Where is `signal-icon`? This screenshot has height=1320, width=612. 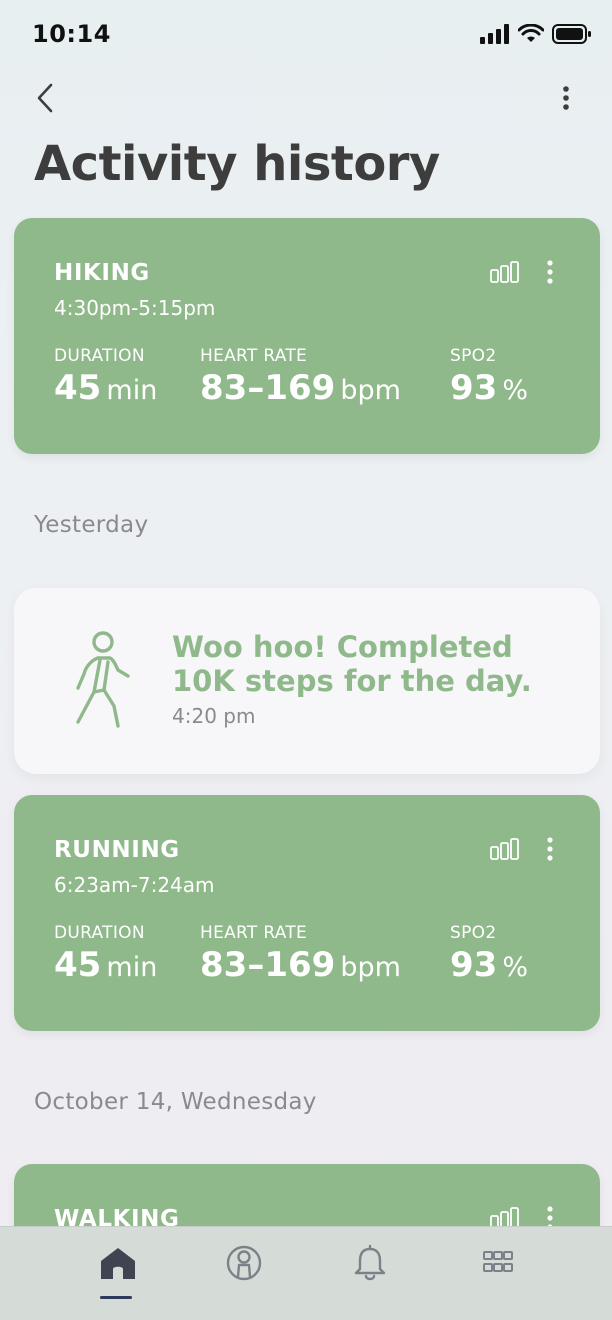 signal-icon is located at coordinates (494, 34).